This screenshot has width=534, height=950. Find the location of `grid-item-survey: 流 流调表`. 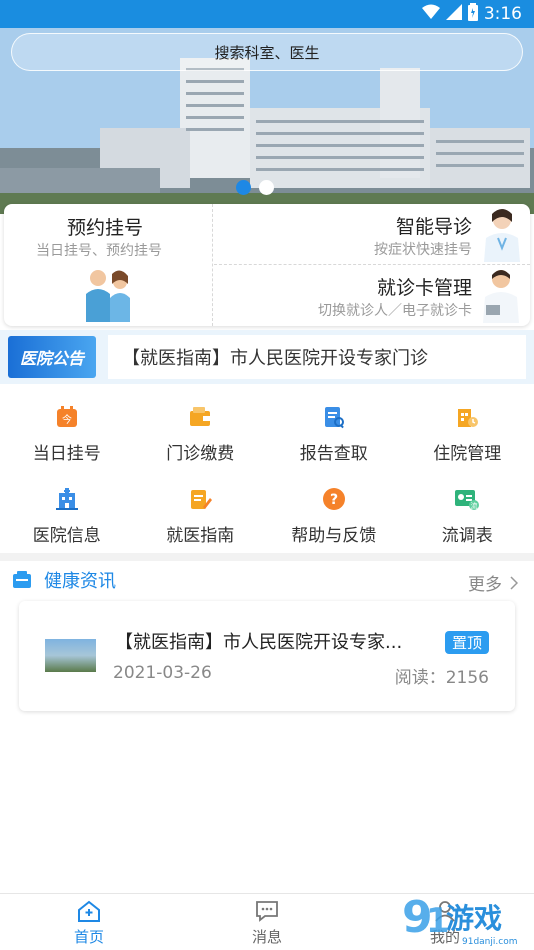

grid-item-survey: 流 流调表 is located at coordinates (467, 517).